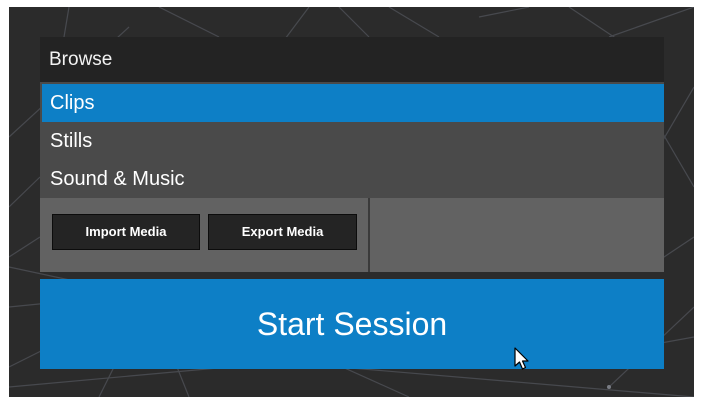 The width and height of the screenshot is (701, 403). I want to click on import-media-button: Import Media, so click(126, 232).